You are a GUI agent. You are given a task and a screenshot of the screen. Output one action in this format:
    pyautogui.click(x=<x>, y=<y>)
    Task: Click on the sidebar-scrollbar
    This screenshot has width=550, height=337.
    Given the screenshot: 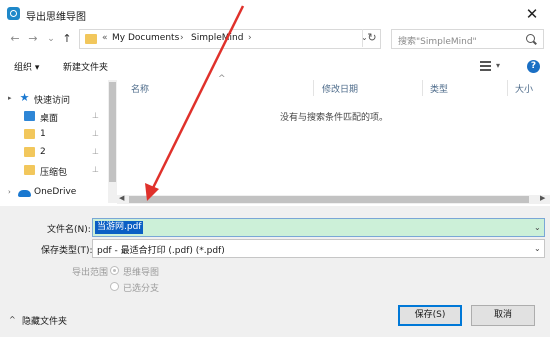 What is the action you would take?
    pyautogui.click(x=112, y=141)
    